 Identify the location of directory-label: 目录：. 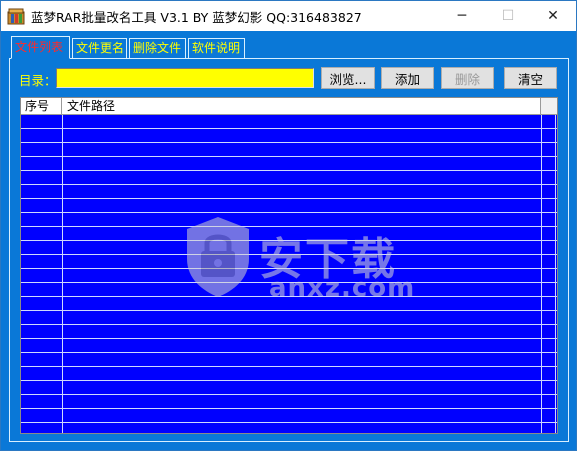
(38, 80).